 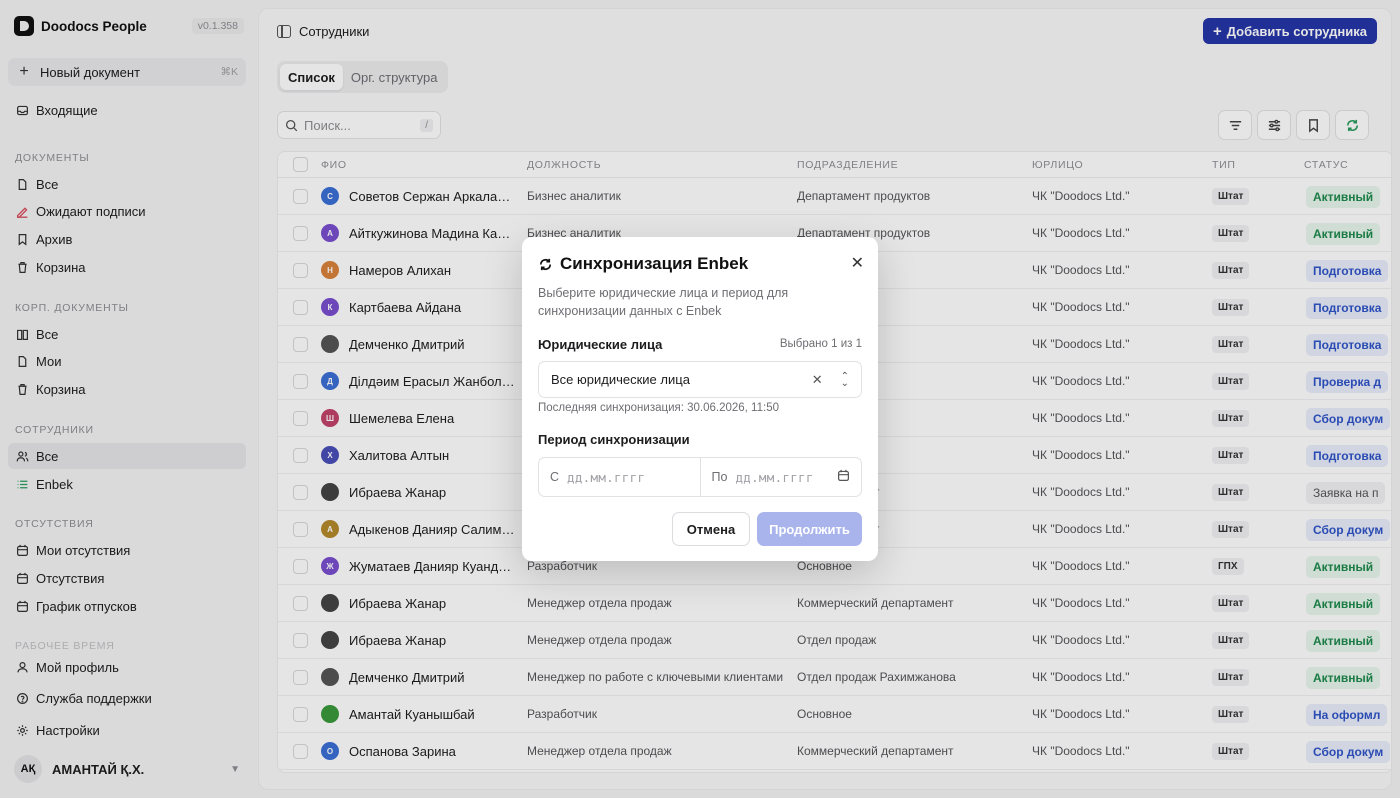 What do you see at coordinates (711, 529) in the screenshot?
I see `cancel-button: Отмена` at bounding box center [711, 529].